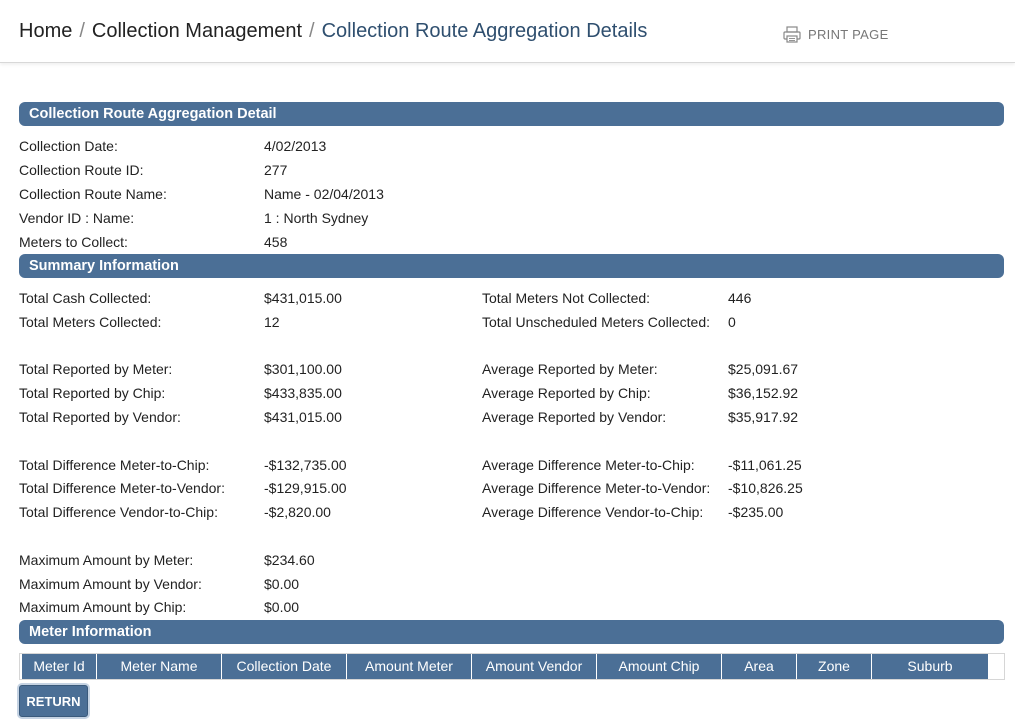 The width and height of the screenshot is (1015, 725). I want to click on return-button: RETURN, so click(53, 701).